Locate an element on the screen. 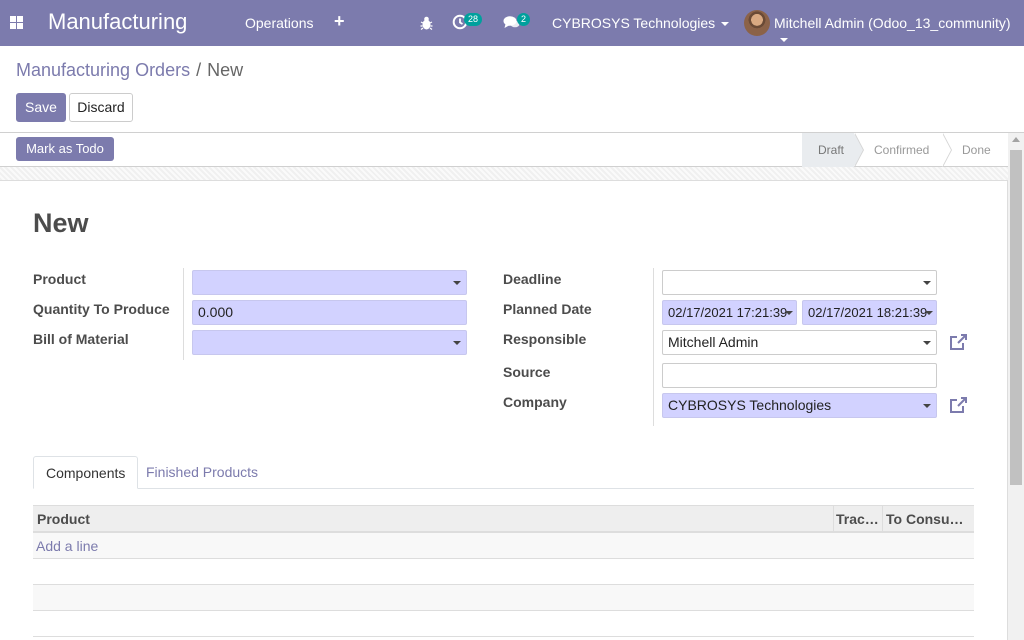  stage-confirmed: Confirmed is located at coordinates (903, 150).